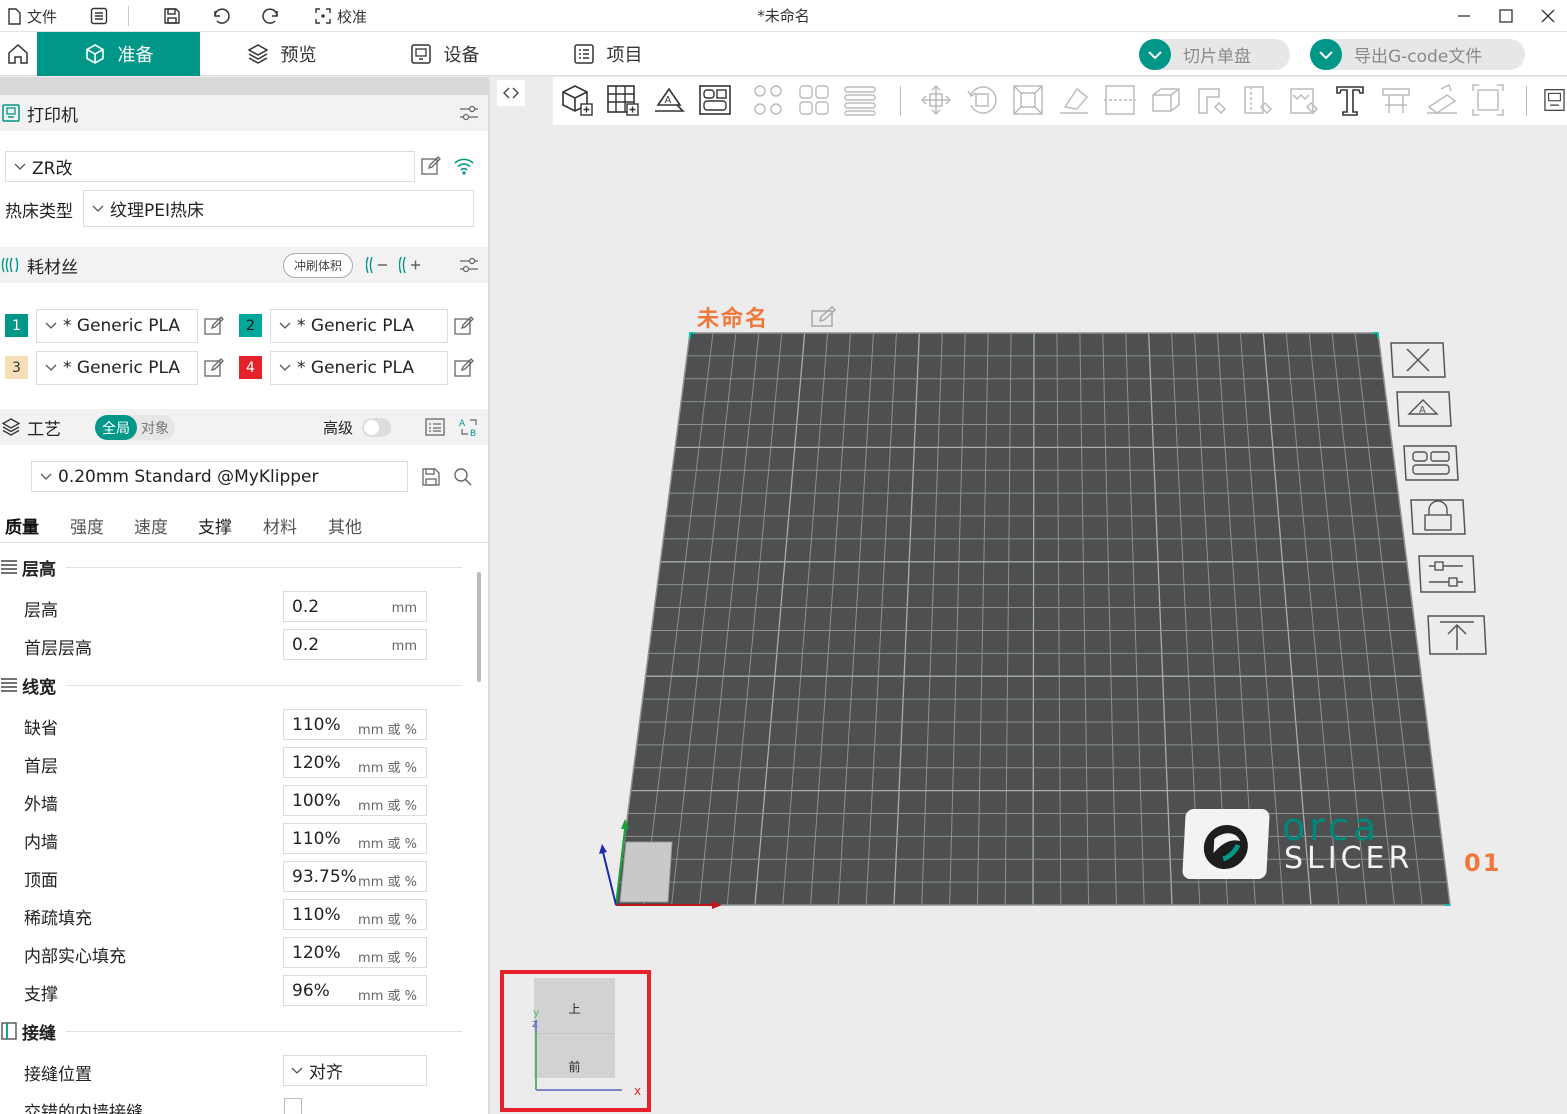  What do you see at coordinates (577, 100) in the screenshot?
I see `add-object-icon` at bounding box center [577, 100].